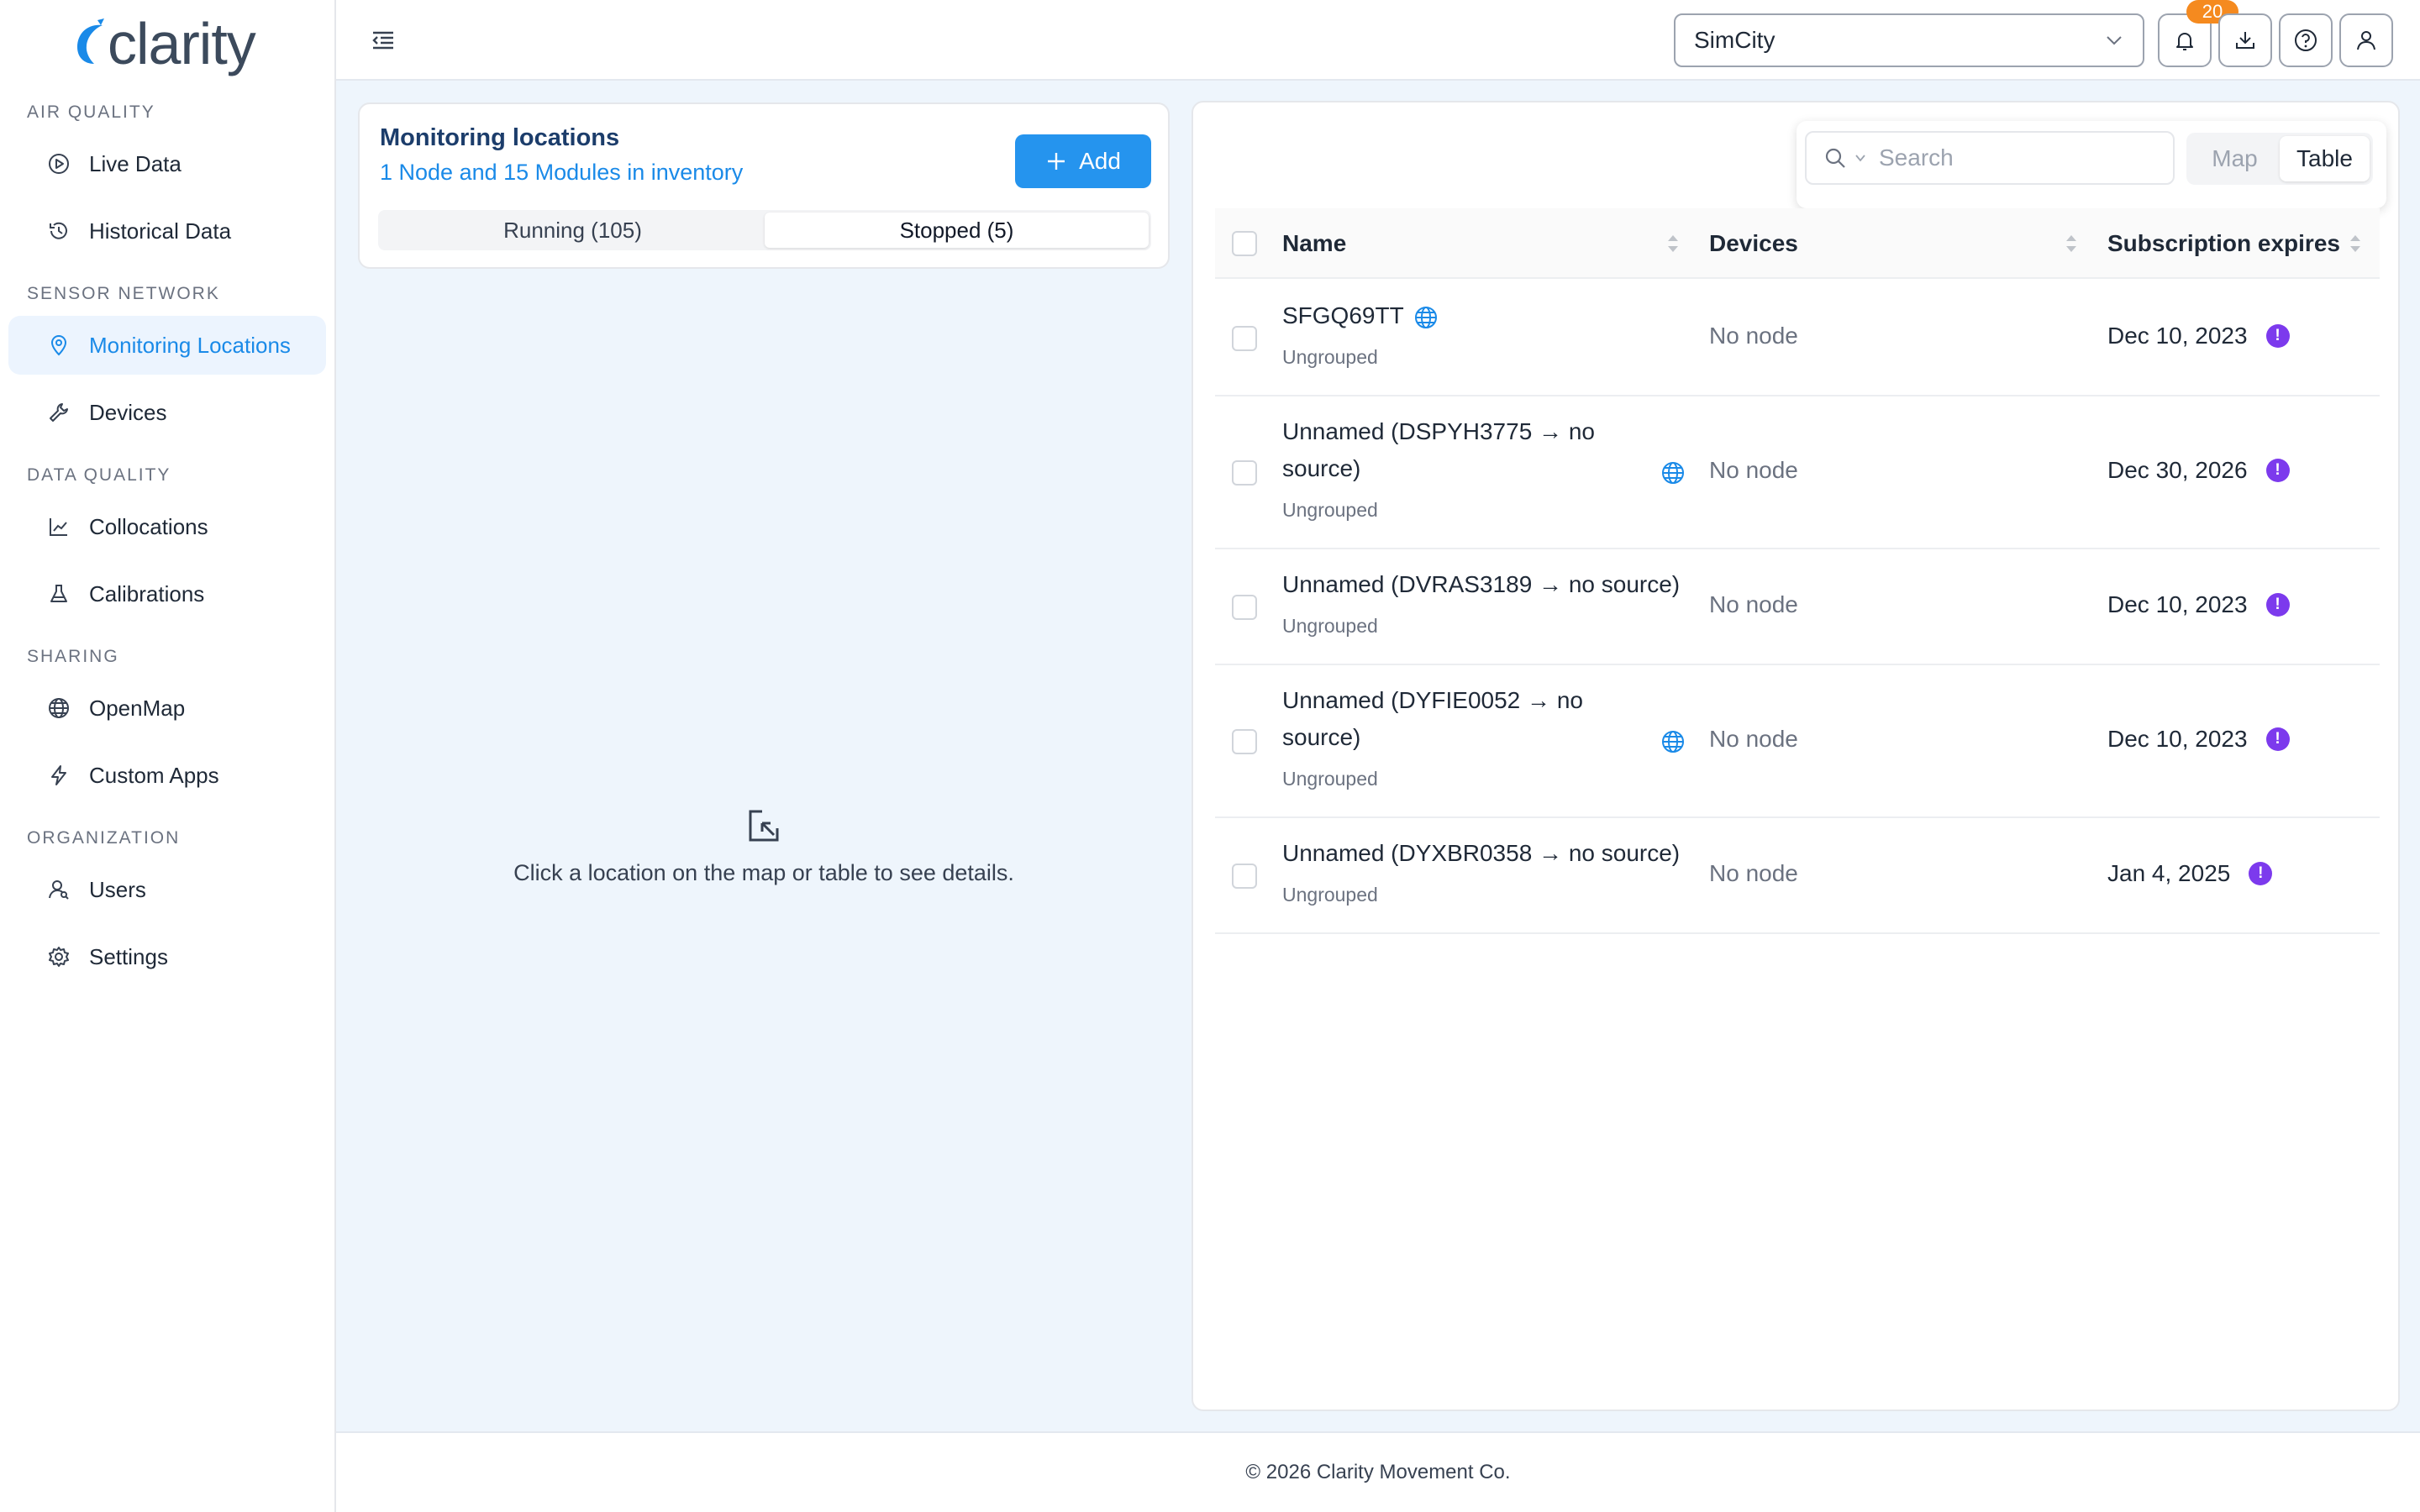 This screenshot has width=2420, height=1512. I want to click on chevron-down-icon, so click(1860, 158).